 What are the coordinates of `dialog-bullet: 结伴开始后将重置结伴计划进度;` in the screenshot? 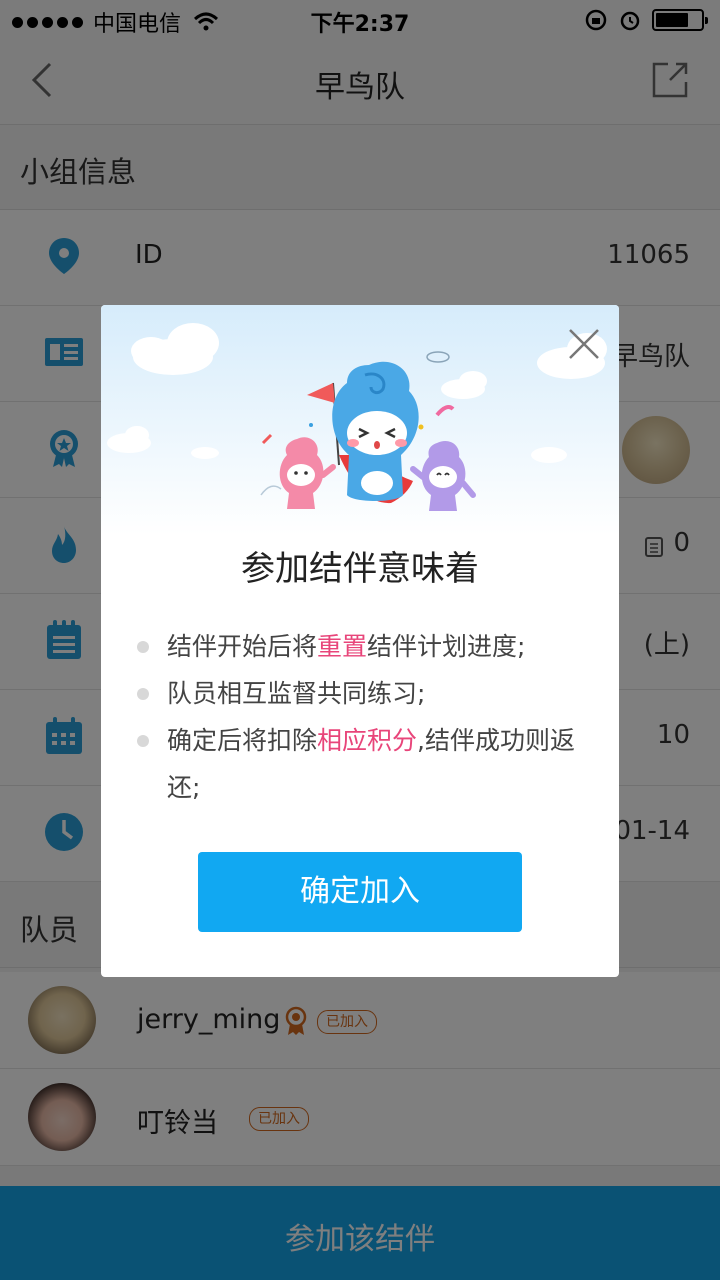 It's located at (367, 646).